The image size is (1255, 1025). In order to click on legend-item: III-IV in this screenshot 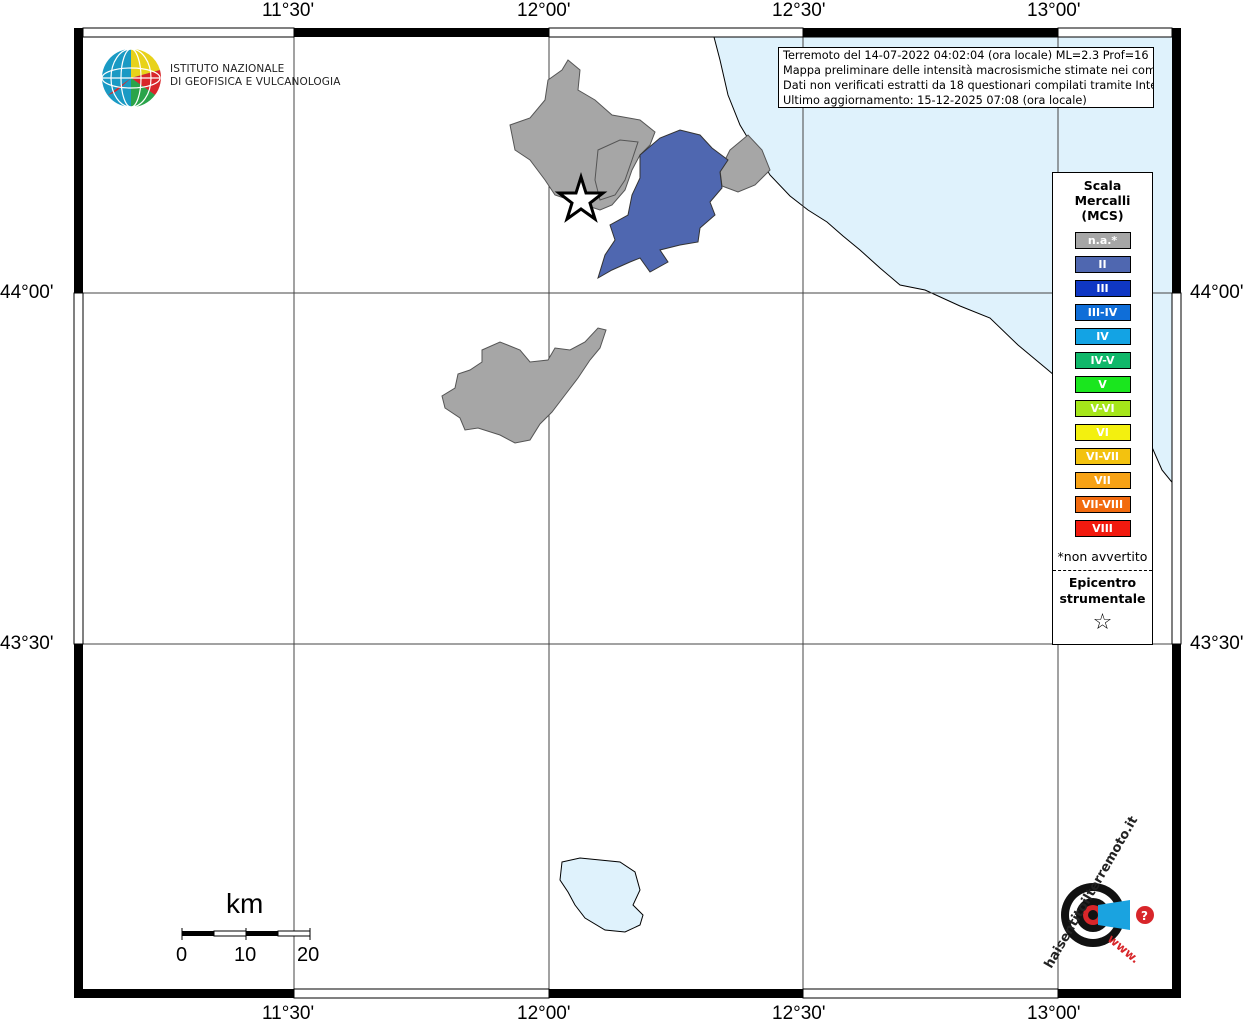, I will do `click(1102, 312)`.